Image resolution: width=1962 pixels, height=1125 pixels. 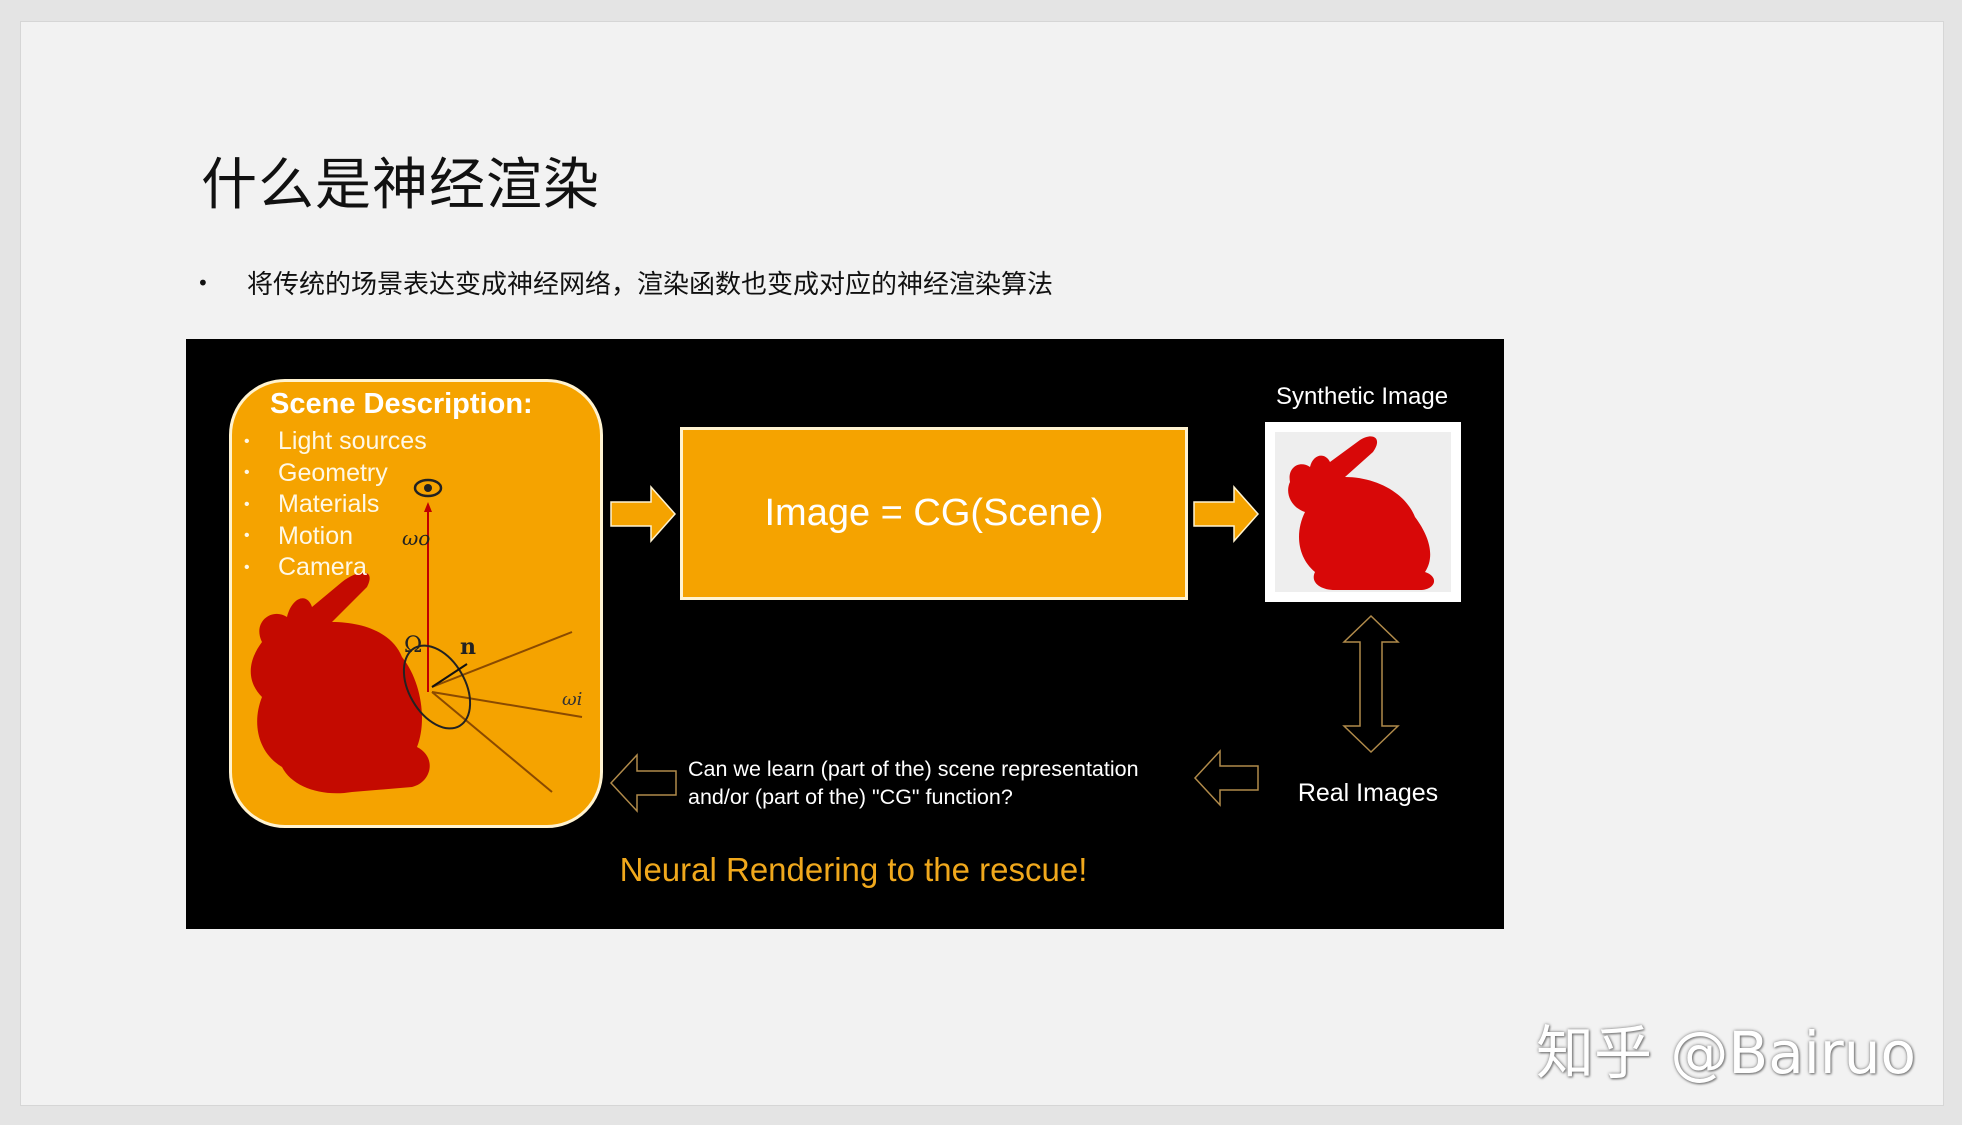 What do you see at coordinates (305, 567) in the screenshot?
I see `scene-item: • Camera` at bounding box center [305, 567].